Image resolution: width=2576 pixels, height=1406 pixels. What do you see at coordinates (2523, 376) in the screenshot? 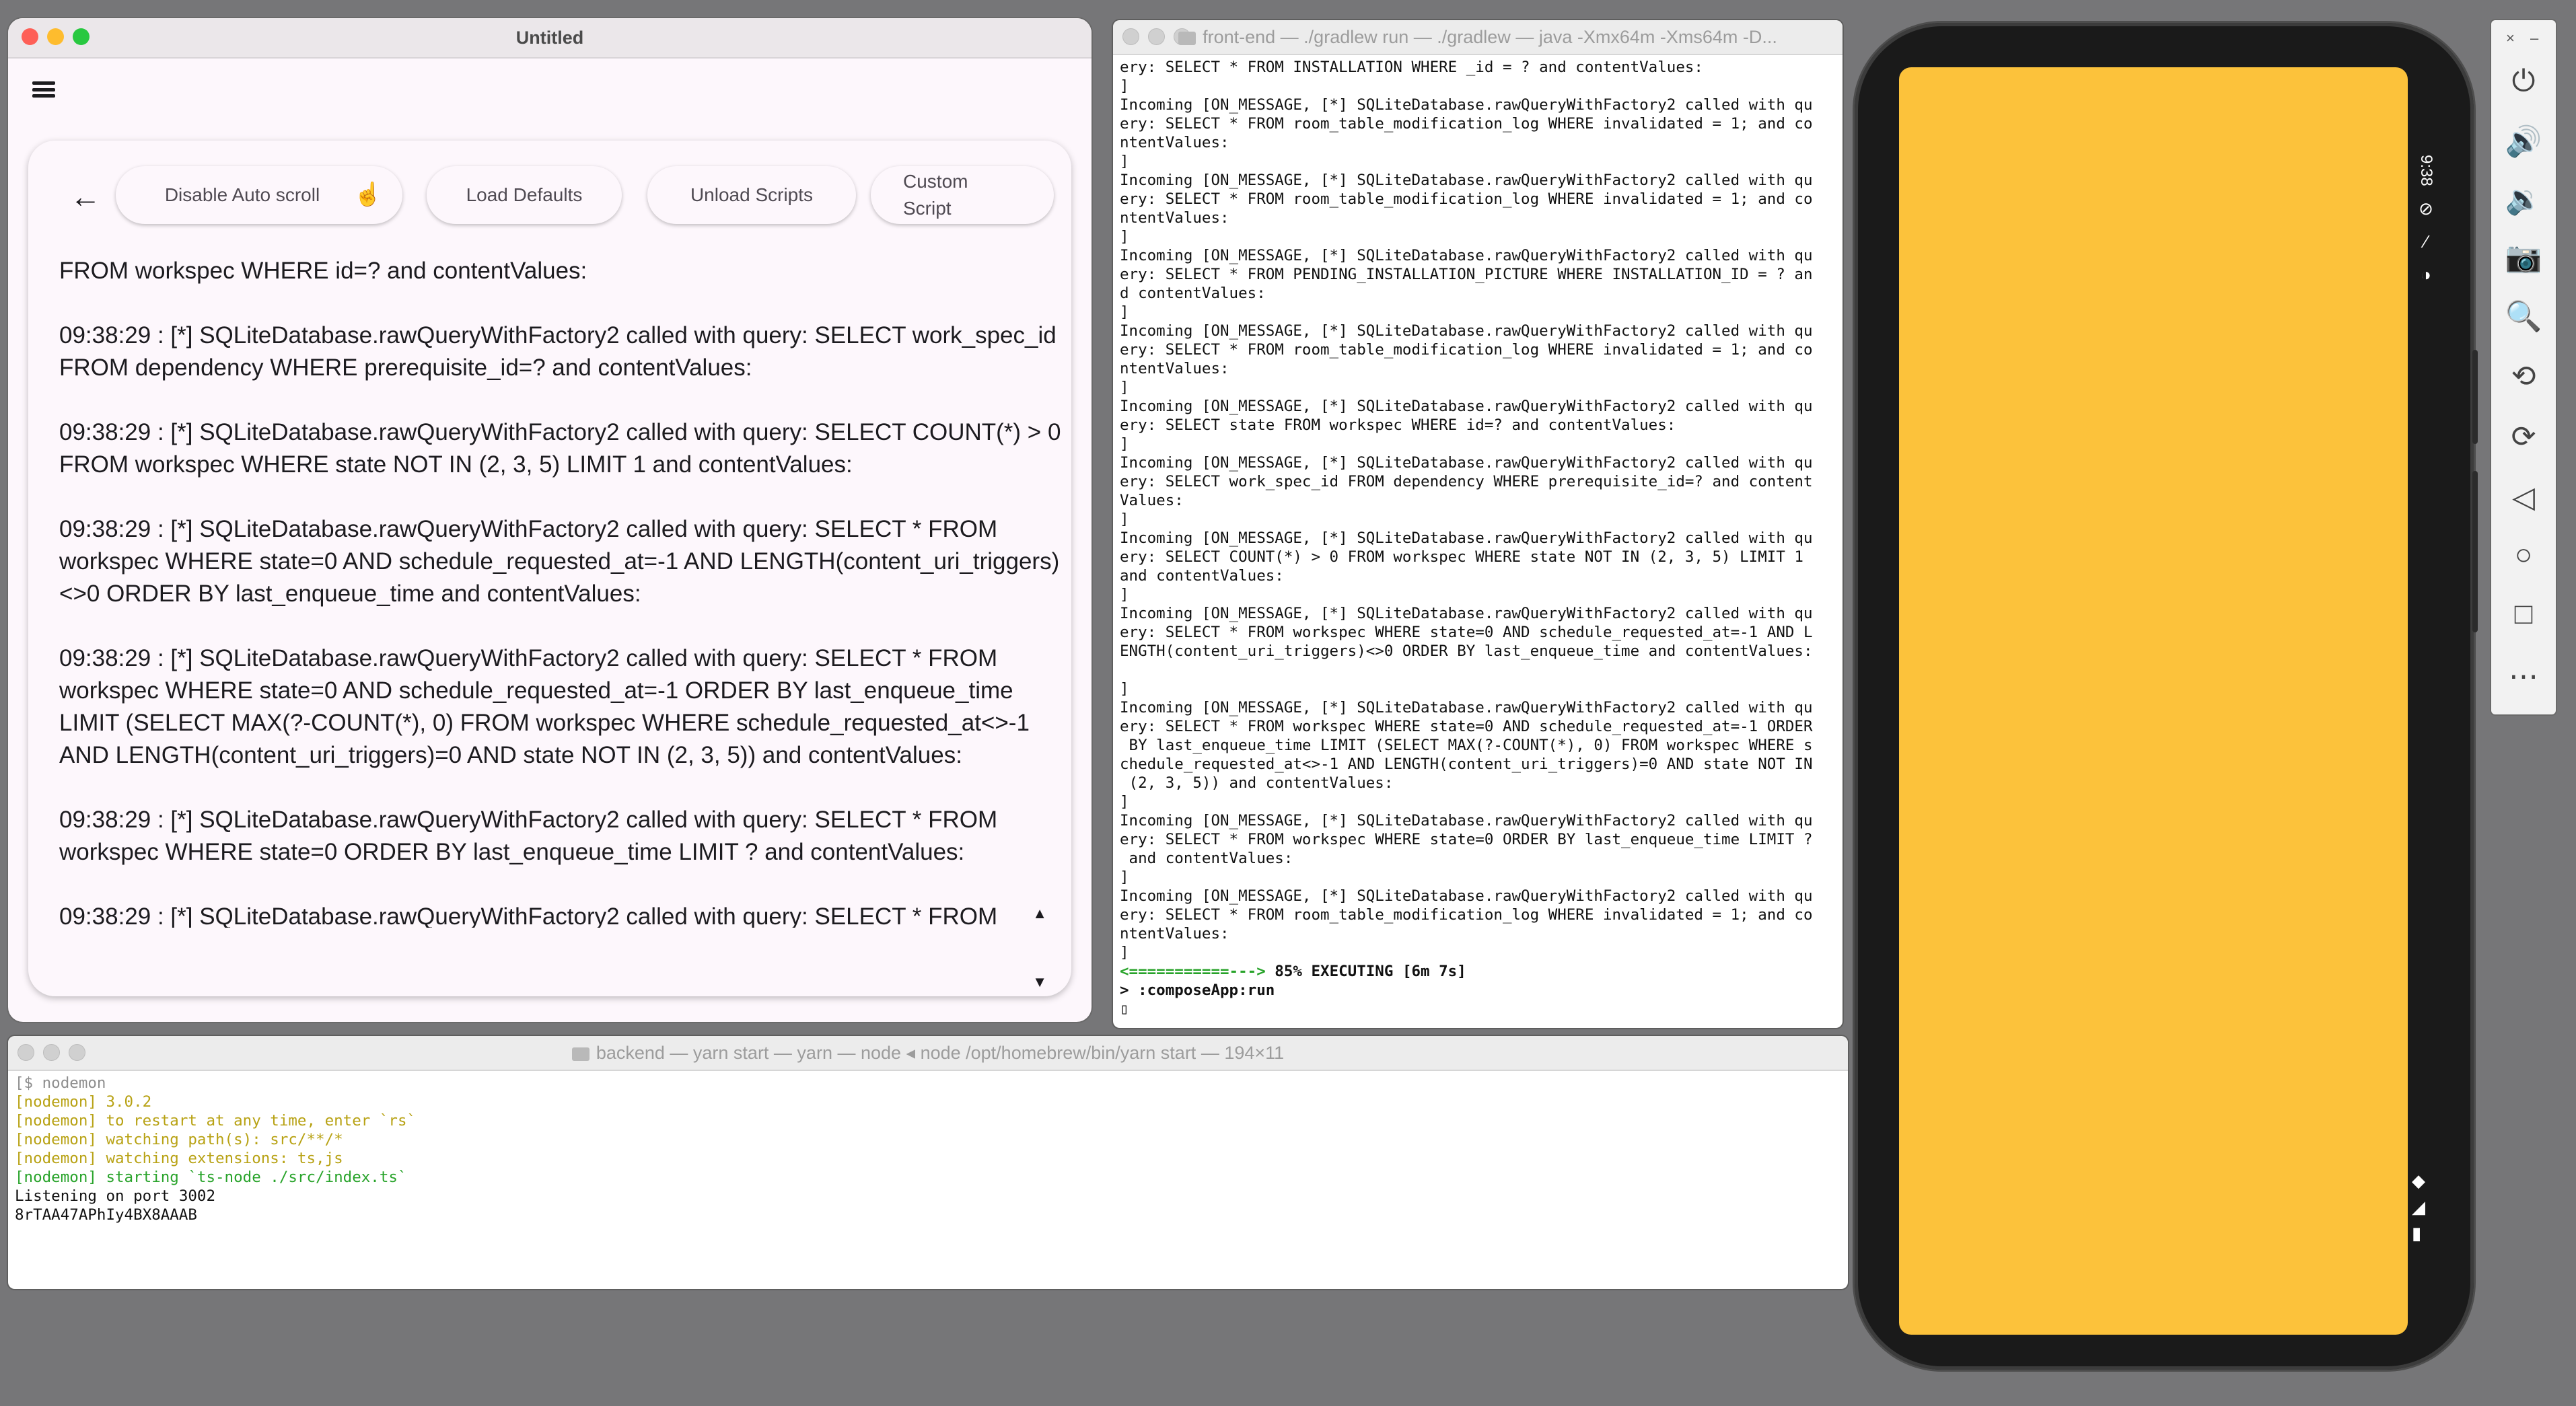
I see `rotate-left-icon: ⟲` at bounding box center [2523, 376].